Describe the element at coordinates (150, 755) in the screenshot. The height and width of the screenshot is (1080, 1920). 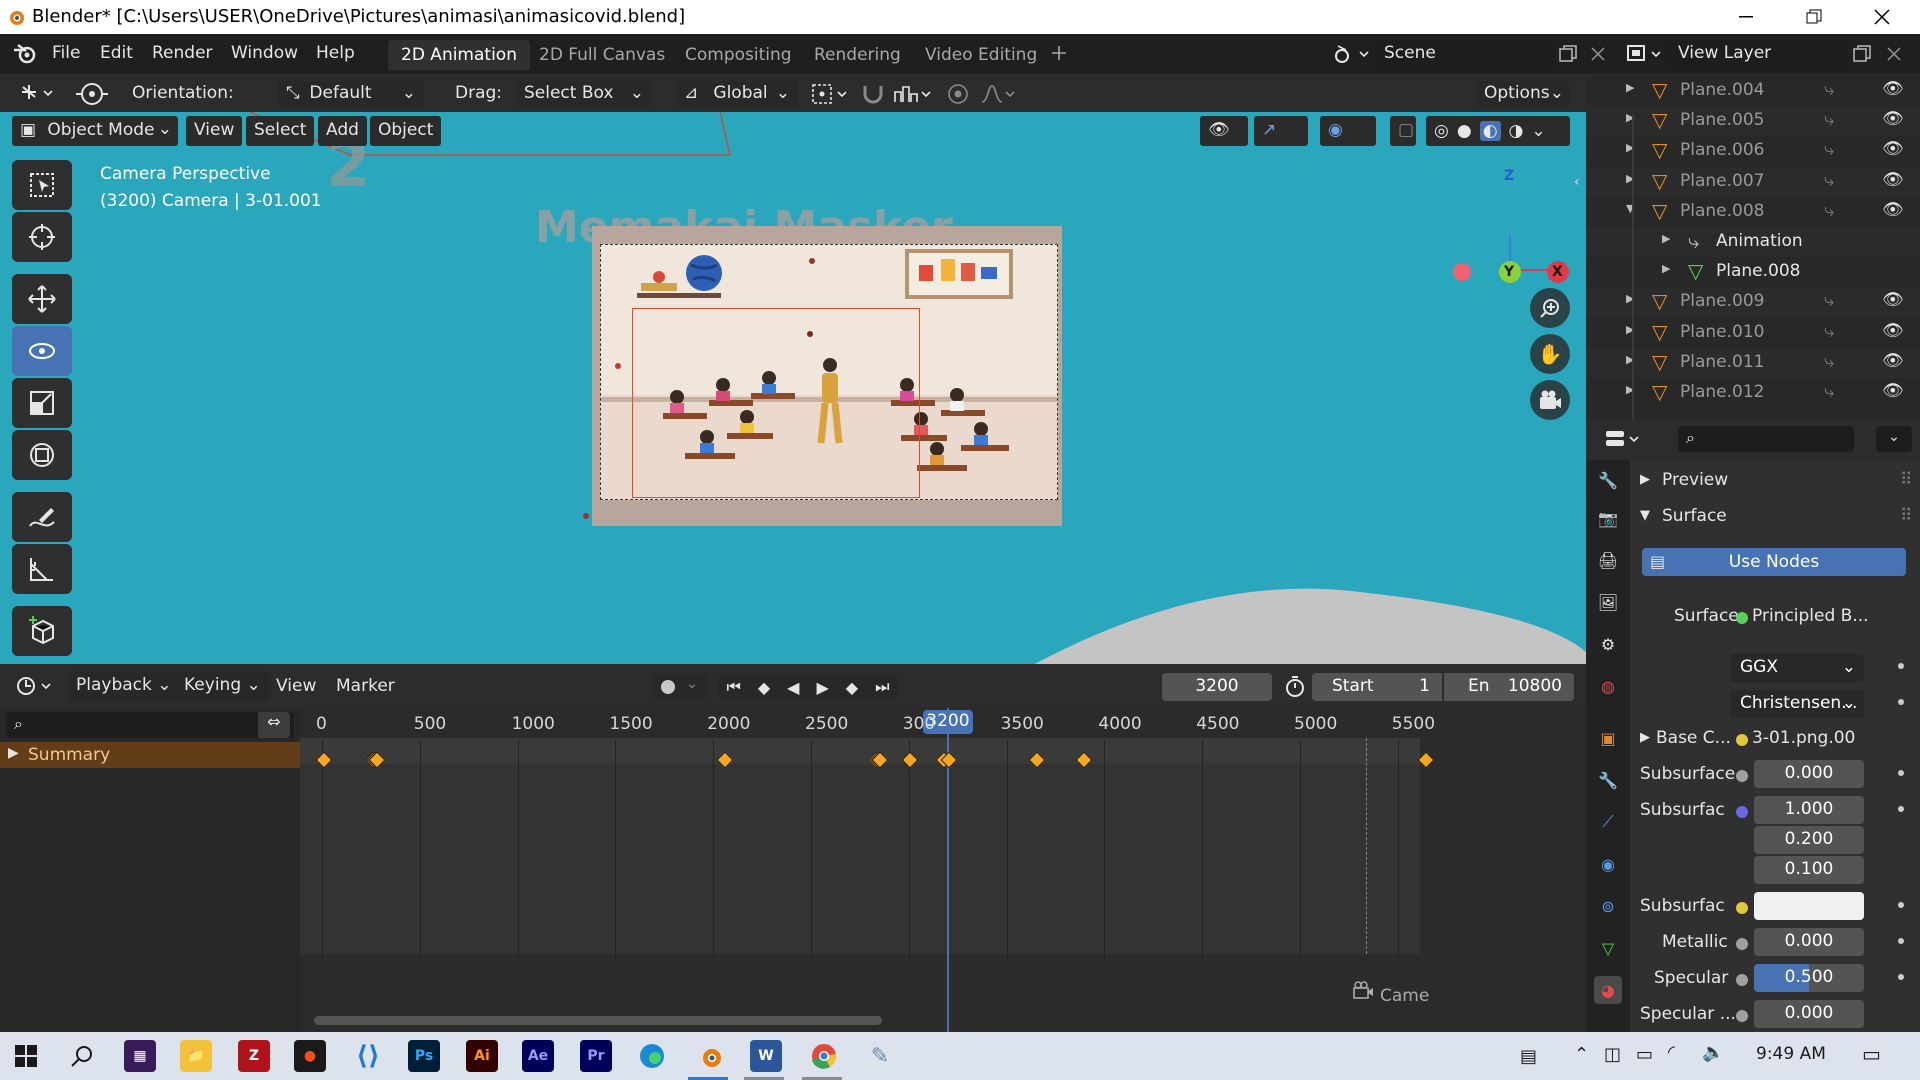
I see `summary-channel: ▶ Summary` at that location.